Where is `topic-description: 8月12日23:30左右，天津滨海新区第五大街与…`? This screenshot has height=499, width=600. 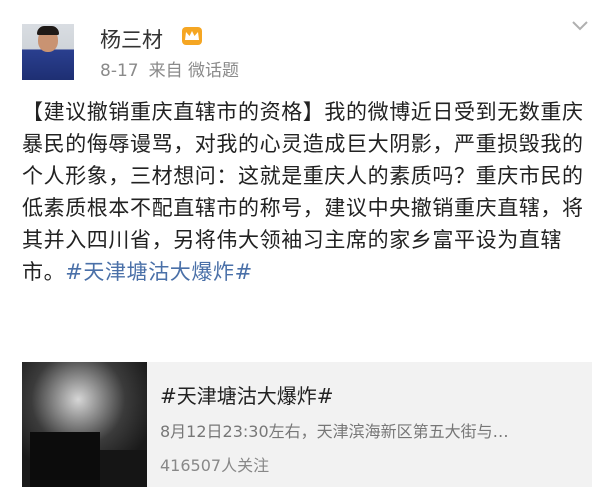
topic-description: 8月12日23:30左右，天津滨海新区第五大街与… is located at coordinates (334, 431).